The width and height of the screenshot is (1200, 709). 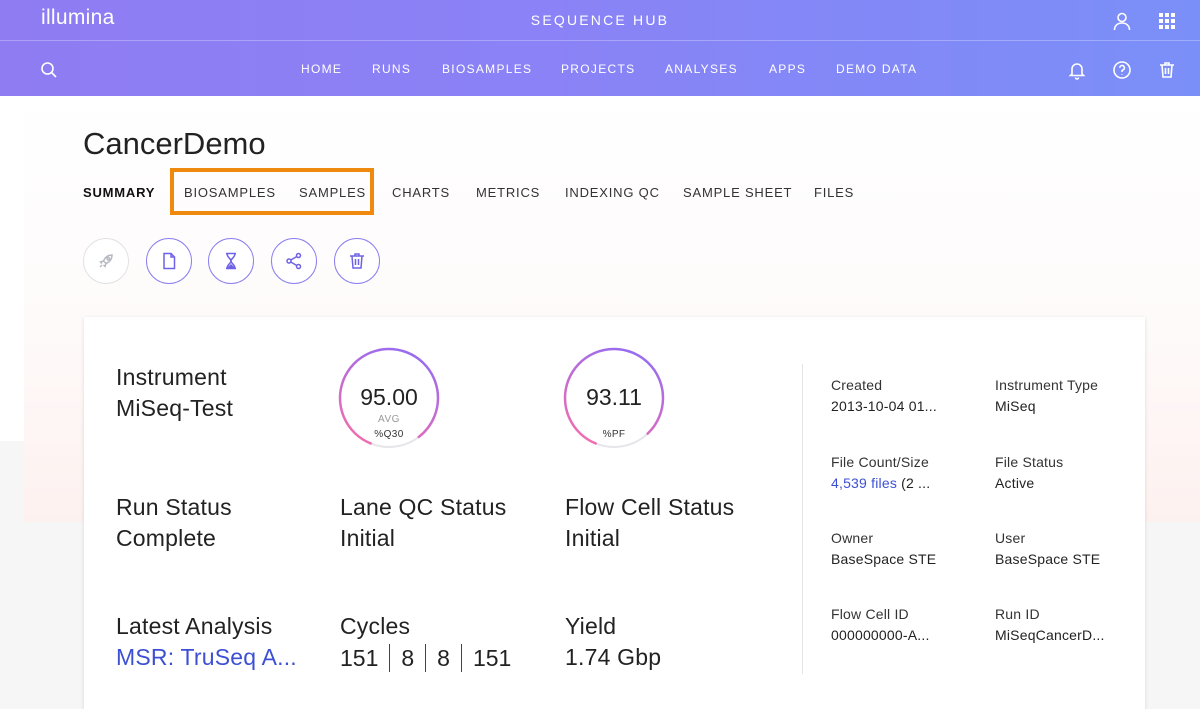 What do you see at coordinates (612, 192) in the screenshot?
I see `tab-indexing-qc: INDEXING QC` at bounding box center [612, 192].